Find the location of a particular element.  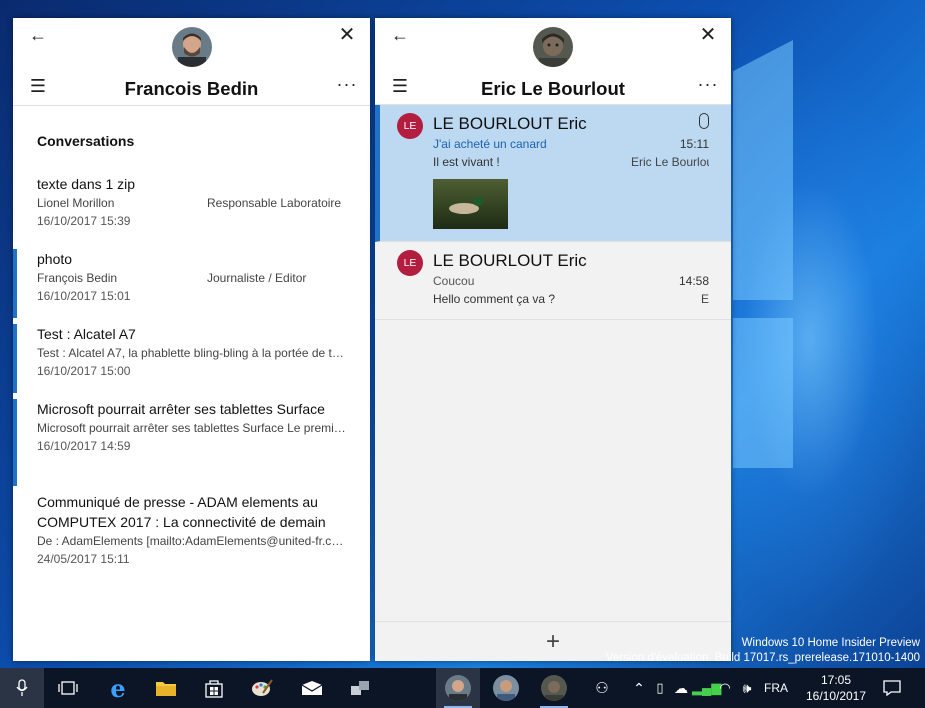

duck-photo-thumbnail is located at coordinates (470, 204).